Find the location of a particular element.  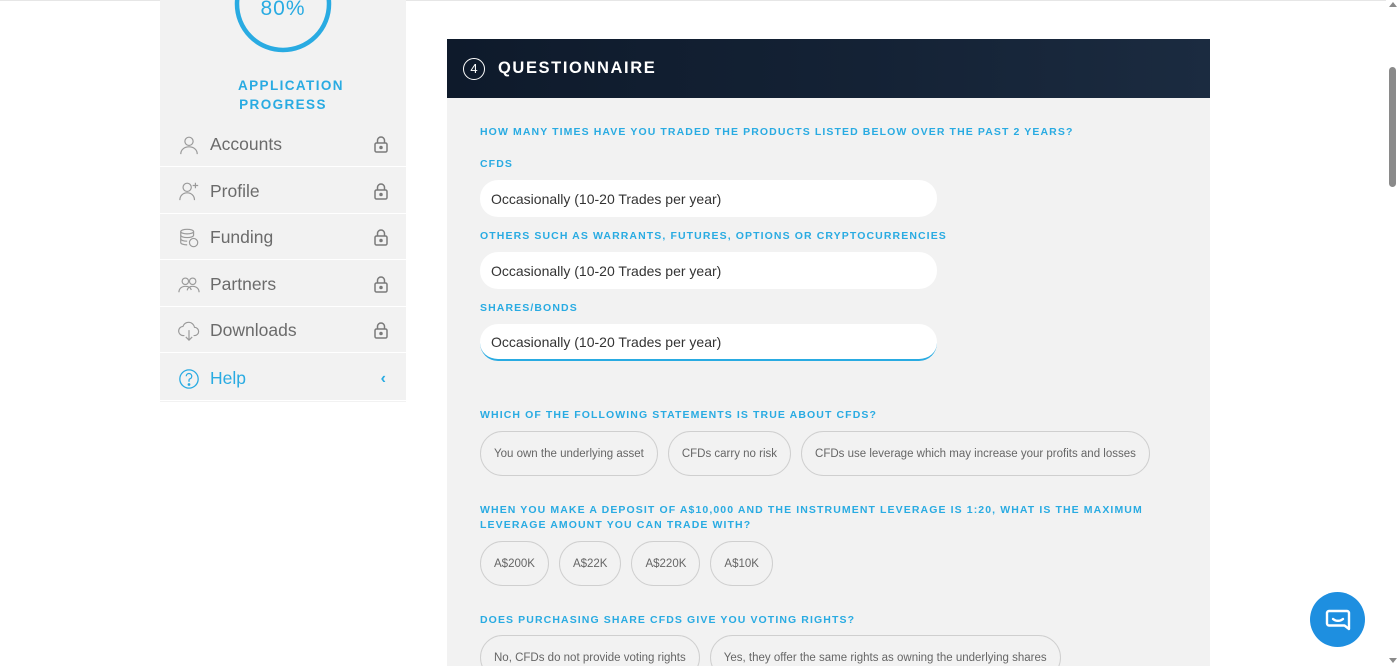

cloud-download-icon is located at coordinates (189, 331).